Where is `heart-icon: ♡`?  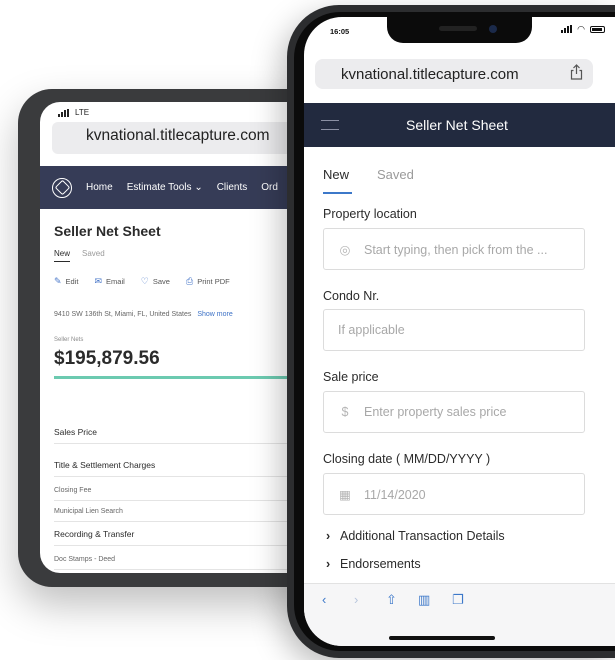
heart-icon: ♡ is located at coordinates (144, 281).